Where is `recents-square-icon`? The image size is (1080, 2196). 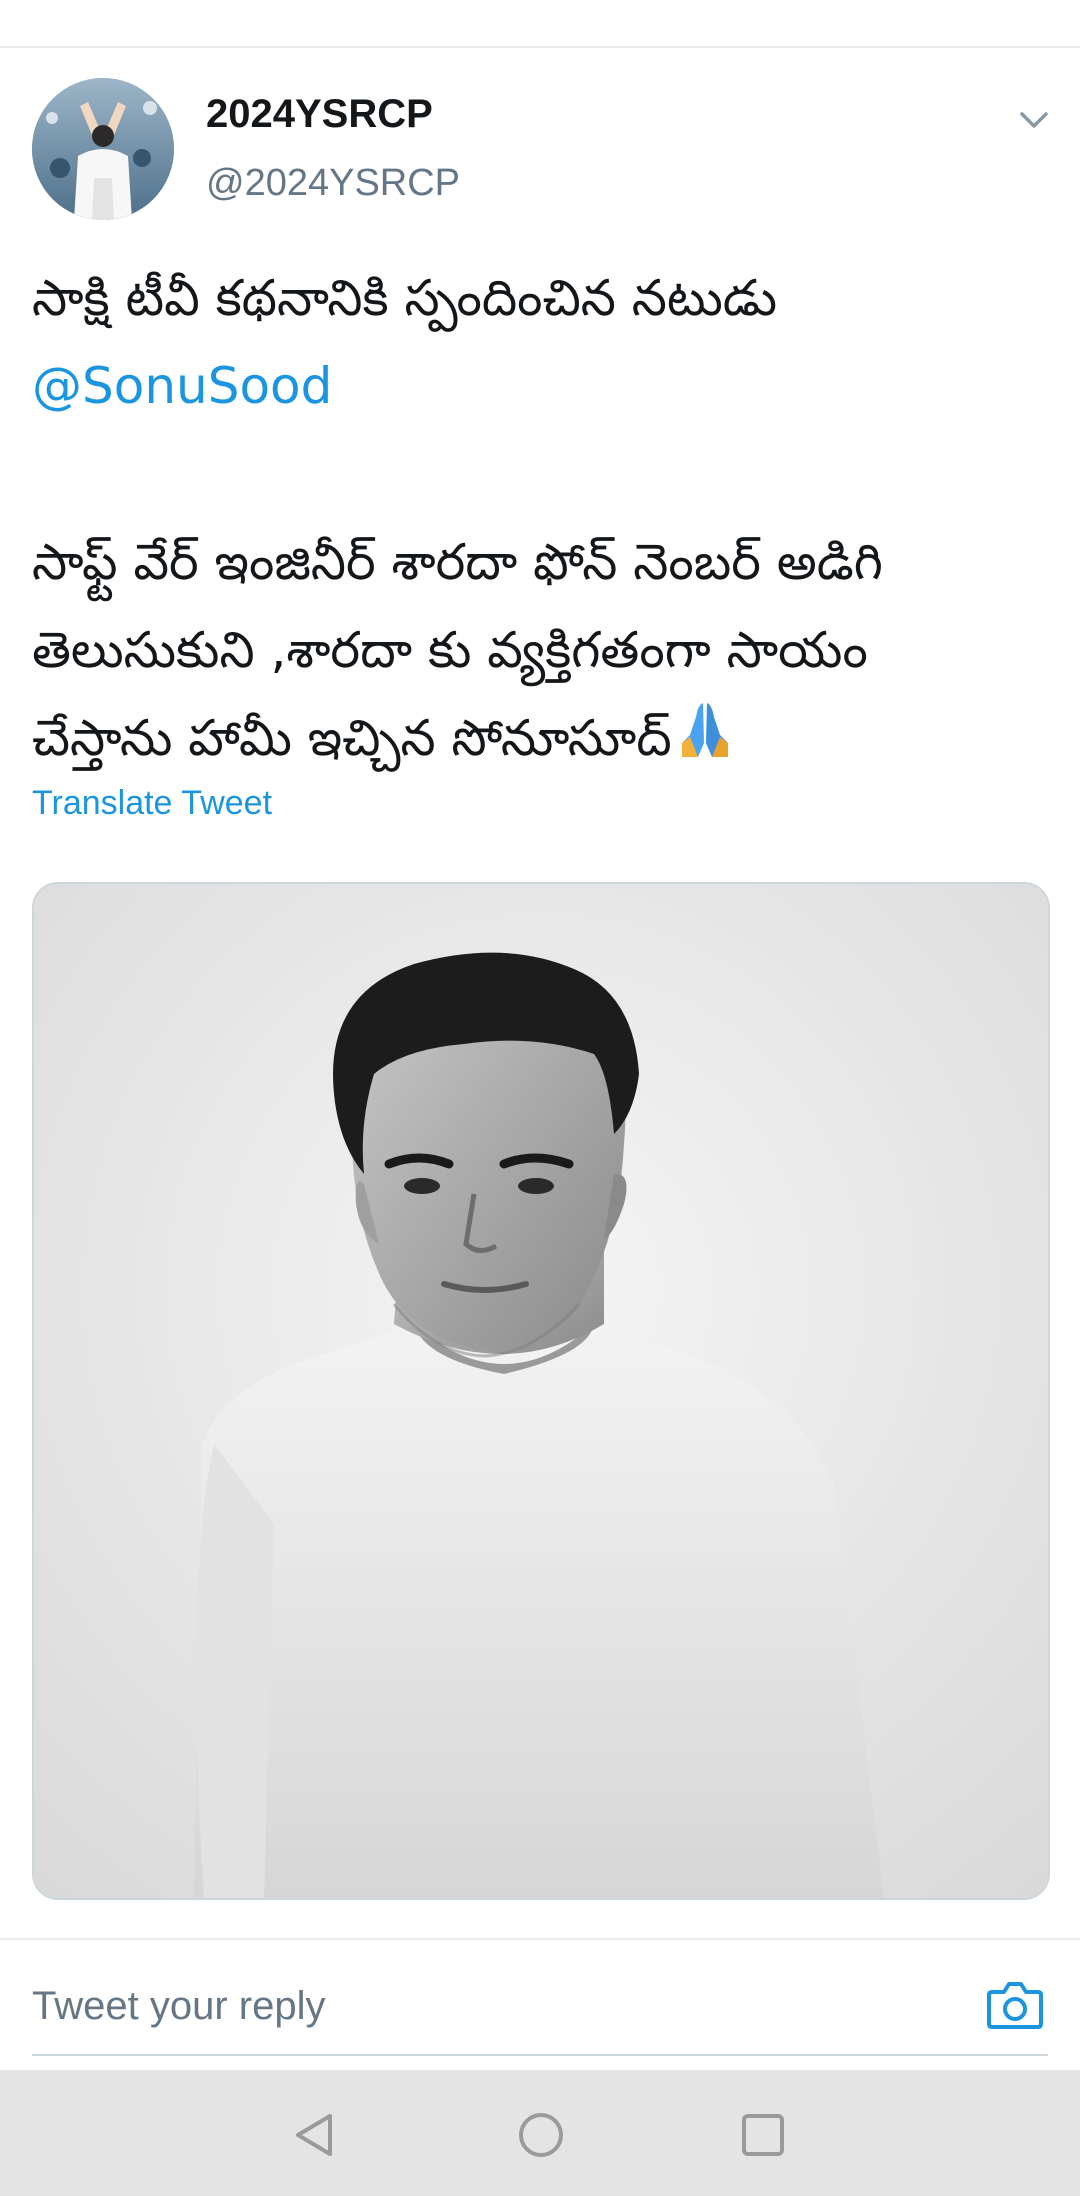
recents-square-icon is located at coordinates (763, 2135).